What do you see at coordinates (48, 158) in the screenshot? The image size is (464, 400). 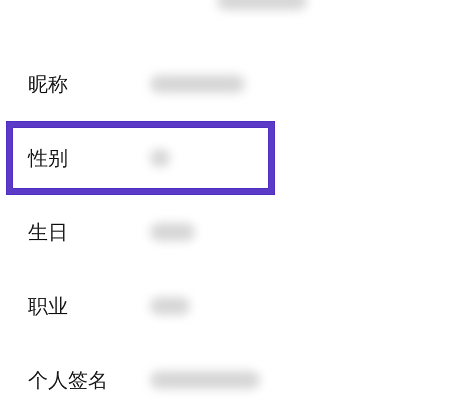 I see `field-label: 性别` at bounding box center [48, 158].